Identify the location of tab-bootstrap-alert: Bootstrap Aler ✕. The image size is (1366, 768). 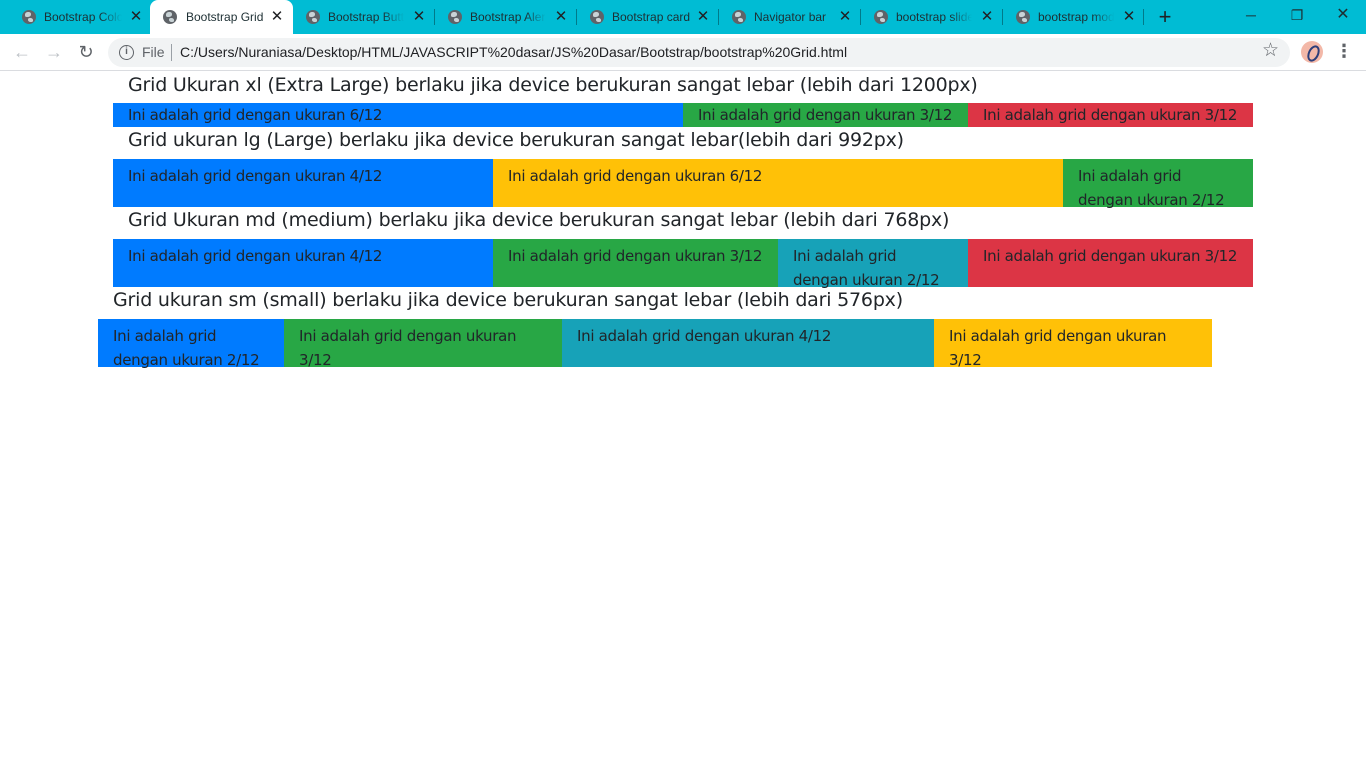
(497, 17).